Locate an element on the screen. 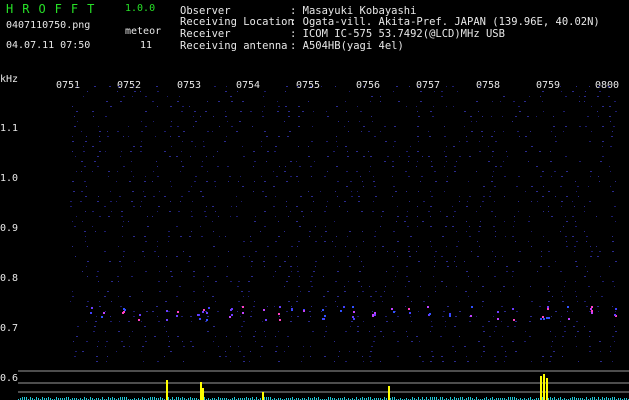 The image size is (629, 400). meteor-label: meteor is located at coordinates (143, 31).